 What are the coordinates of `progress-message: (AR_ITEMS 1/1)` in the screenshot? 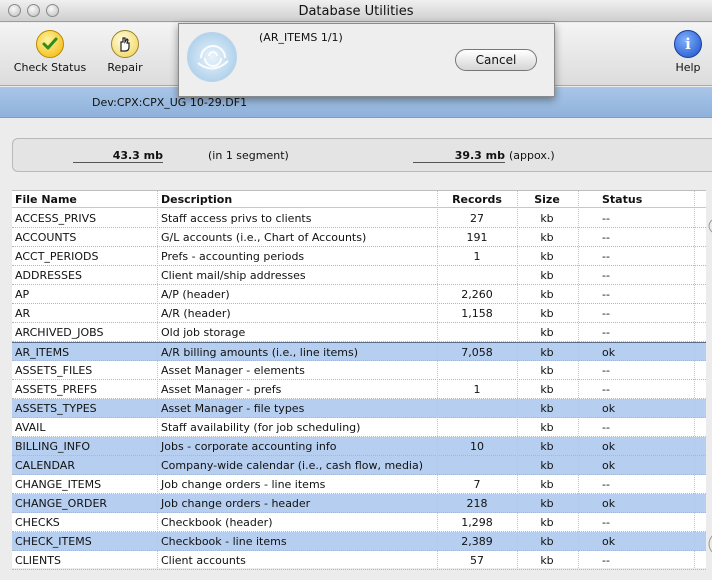 It's located at (301, 37).